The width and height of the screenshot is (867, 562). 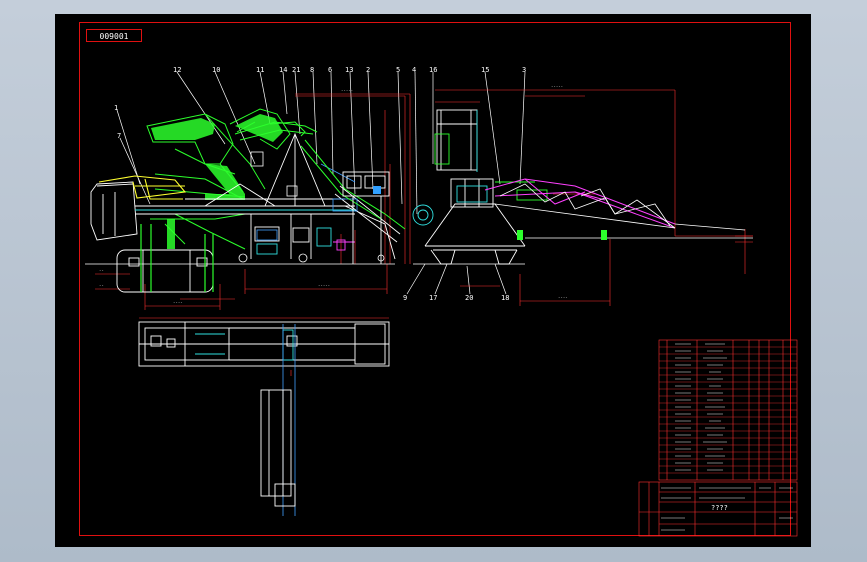 What do you see at coordinates (142, 187) in the screenshot?
I see `left-bucket-yellow` at bounding box center [142, 187].